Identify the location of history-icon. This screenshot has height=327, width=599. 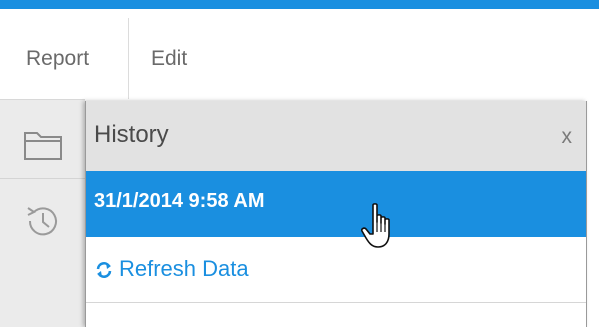
(43, 221).